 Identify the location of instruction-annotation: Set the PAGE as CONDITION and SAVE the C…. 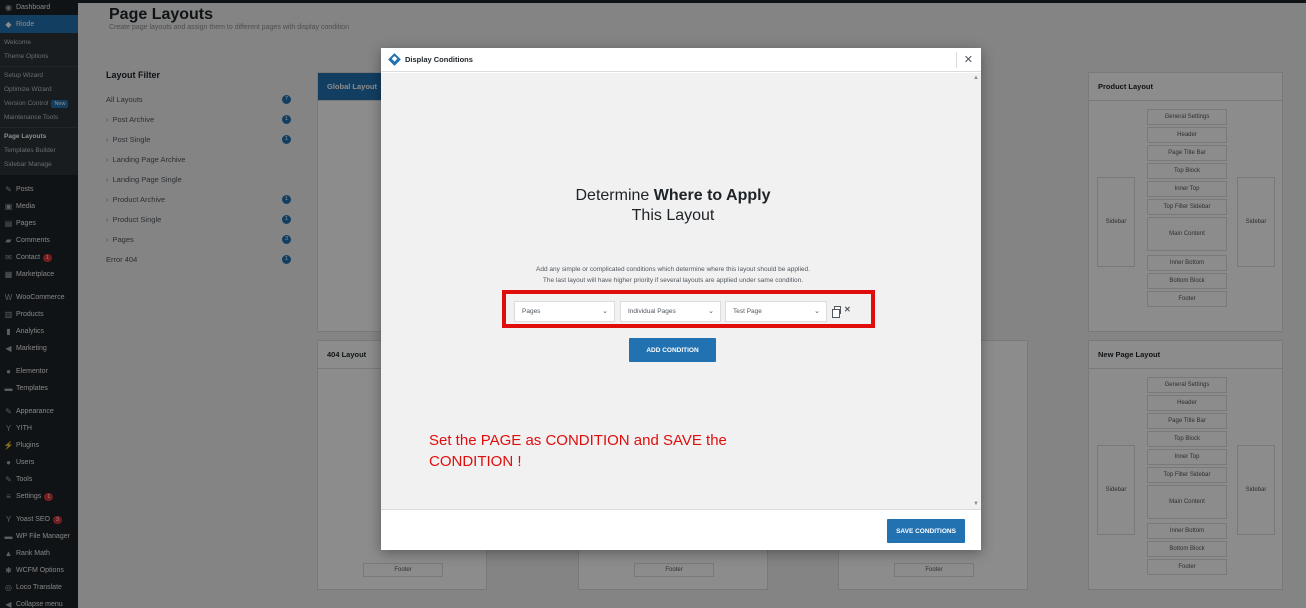
(578, 451).